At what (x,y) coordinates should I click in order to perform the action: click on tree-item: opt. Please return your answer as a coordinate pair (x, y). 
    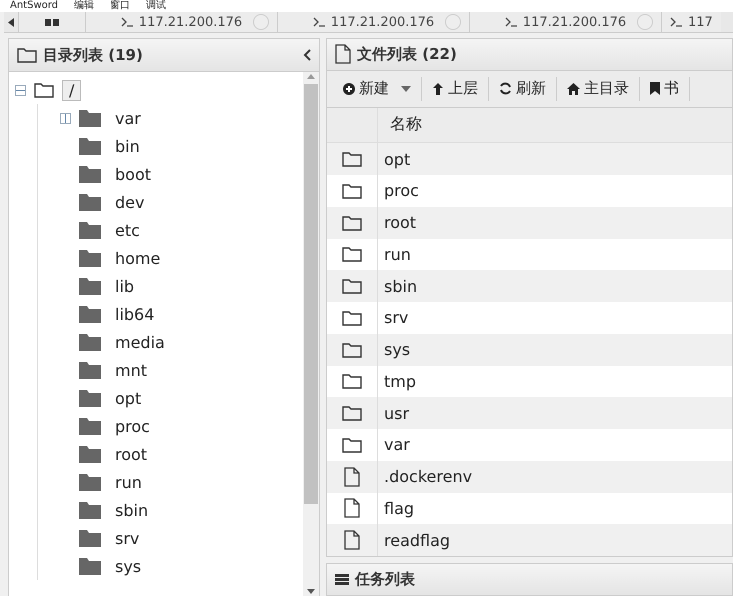
    Looking at the image, I should click on (128, 398).